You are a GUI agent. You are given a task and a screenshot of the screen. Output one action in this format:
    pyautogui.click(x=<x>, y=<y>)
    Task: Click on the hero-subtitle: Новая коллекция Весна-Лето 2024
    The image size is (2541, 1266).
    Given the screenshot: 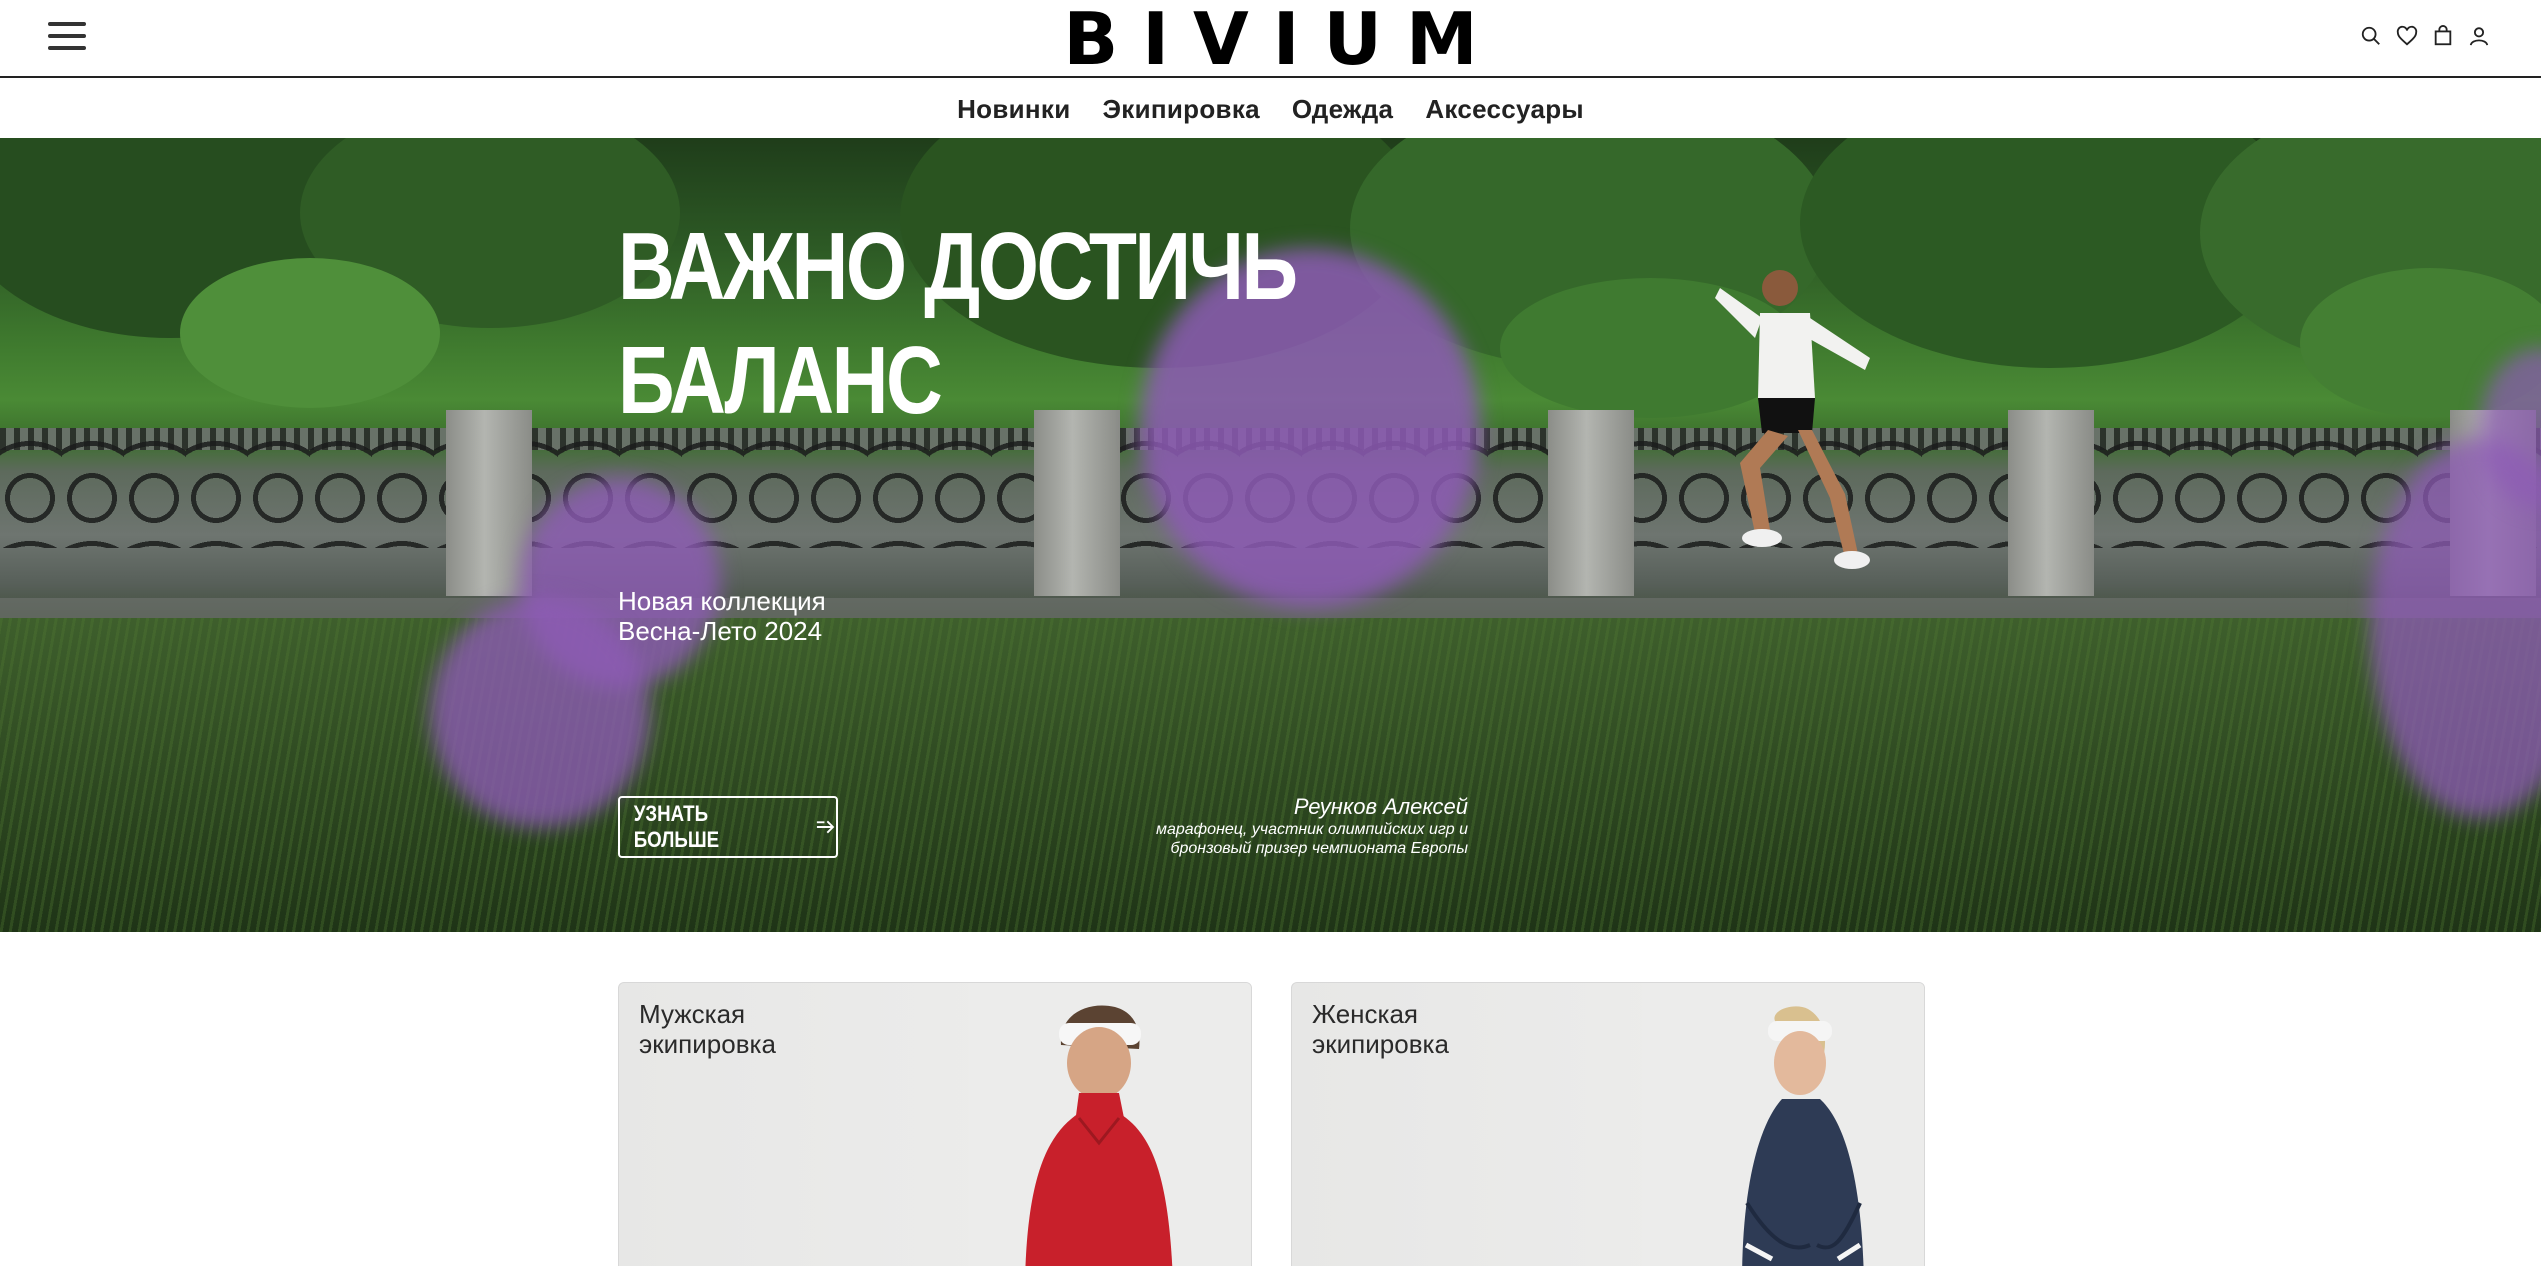 What is the action you would take?
    pyautogui.click(x=722, y=616)
    